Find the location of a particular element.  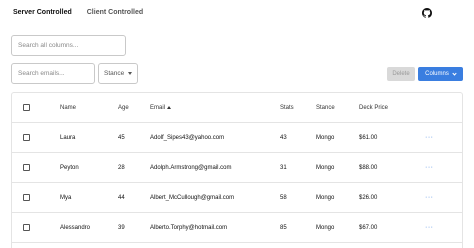

sort-ascending-icon is located at coordinates (169, 107).